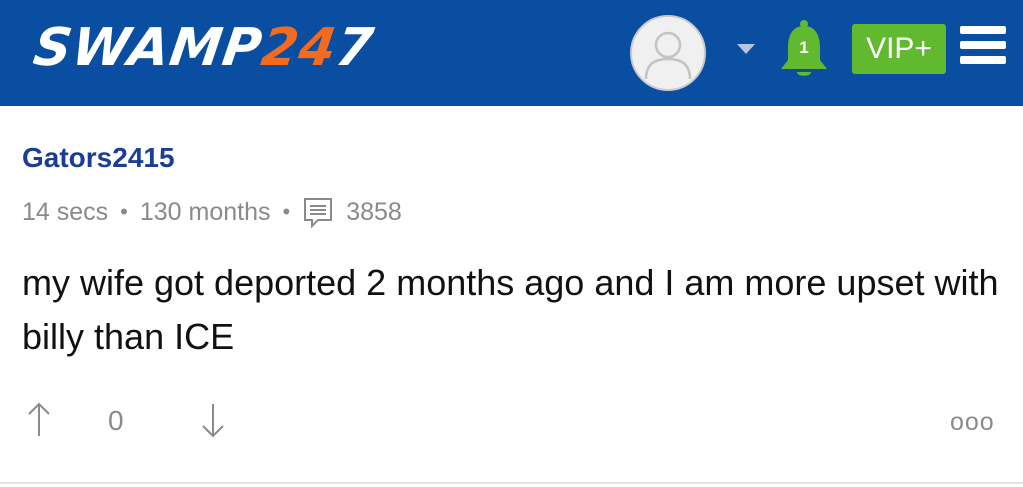  I want to click on post-count: 3858, so click(374, 211).